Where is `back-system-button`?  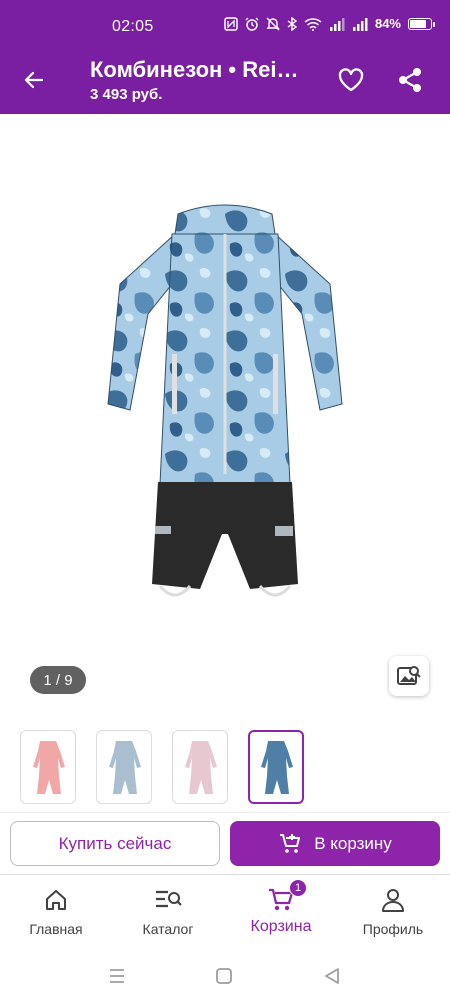
back-system-button is located at coordinates (332, 976).